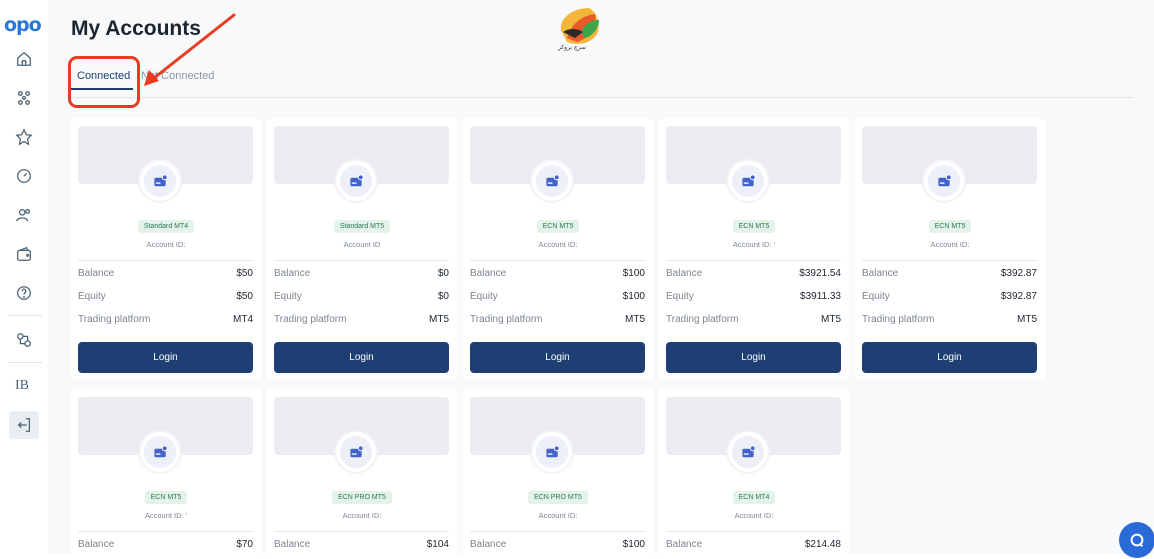 The height and width of the screenshot is (559, 1154). What do you see at coordinates (24, 59) in the screenshot?
I see `home-icon` at bounding box center [24, 59].